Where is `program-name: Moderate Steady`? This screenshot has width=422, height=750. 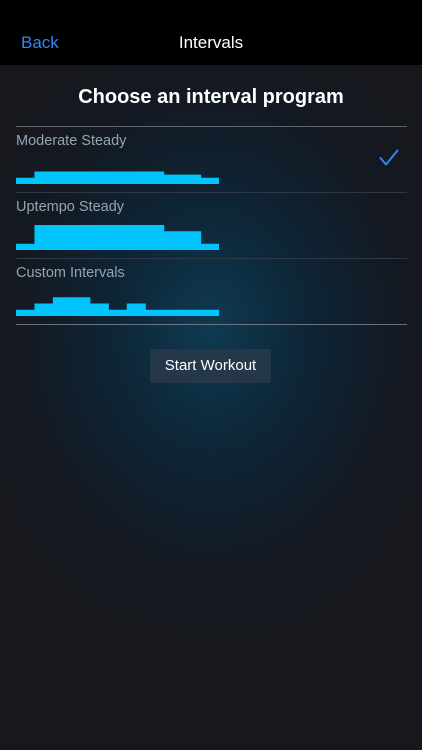 program-name: Moderate Steady is located at coordinates (71, 141).